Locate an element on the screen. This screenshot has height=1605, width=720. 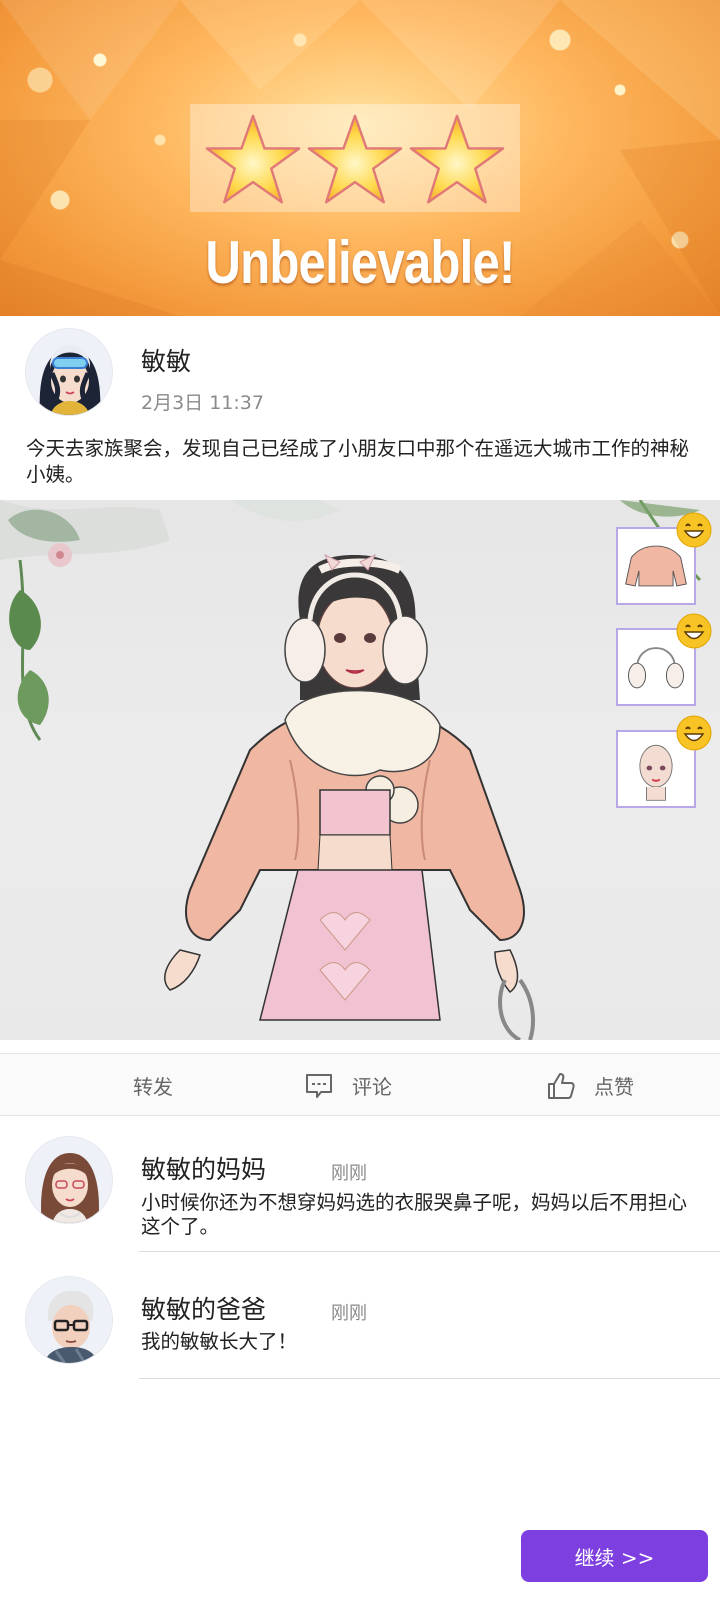
comment-avatar-dad is located at coordinates (69, 1320).